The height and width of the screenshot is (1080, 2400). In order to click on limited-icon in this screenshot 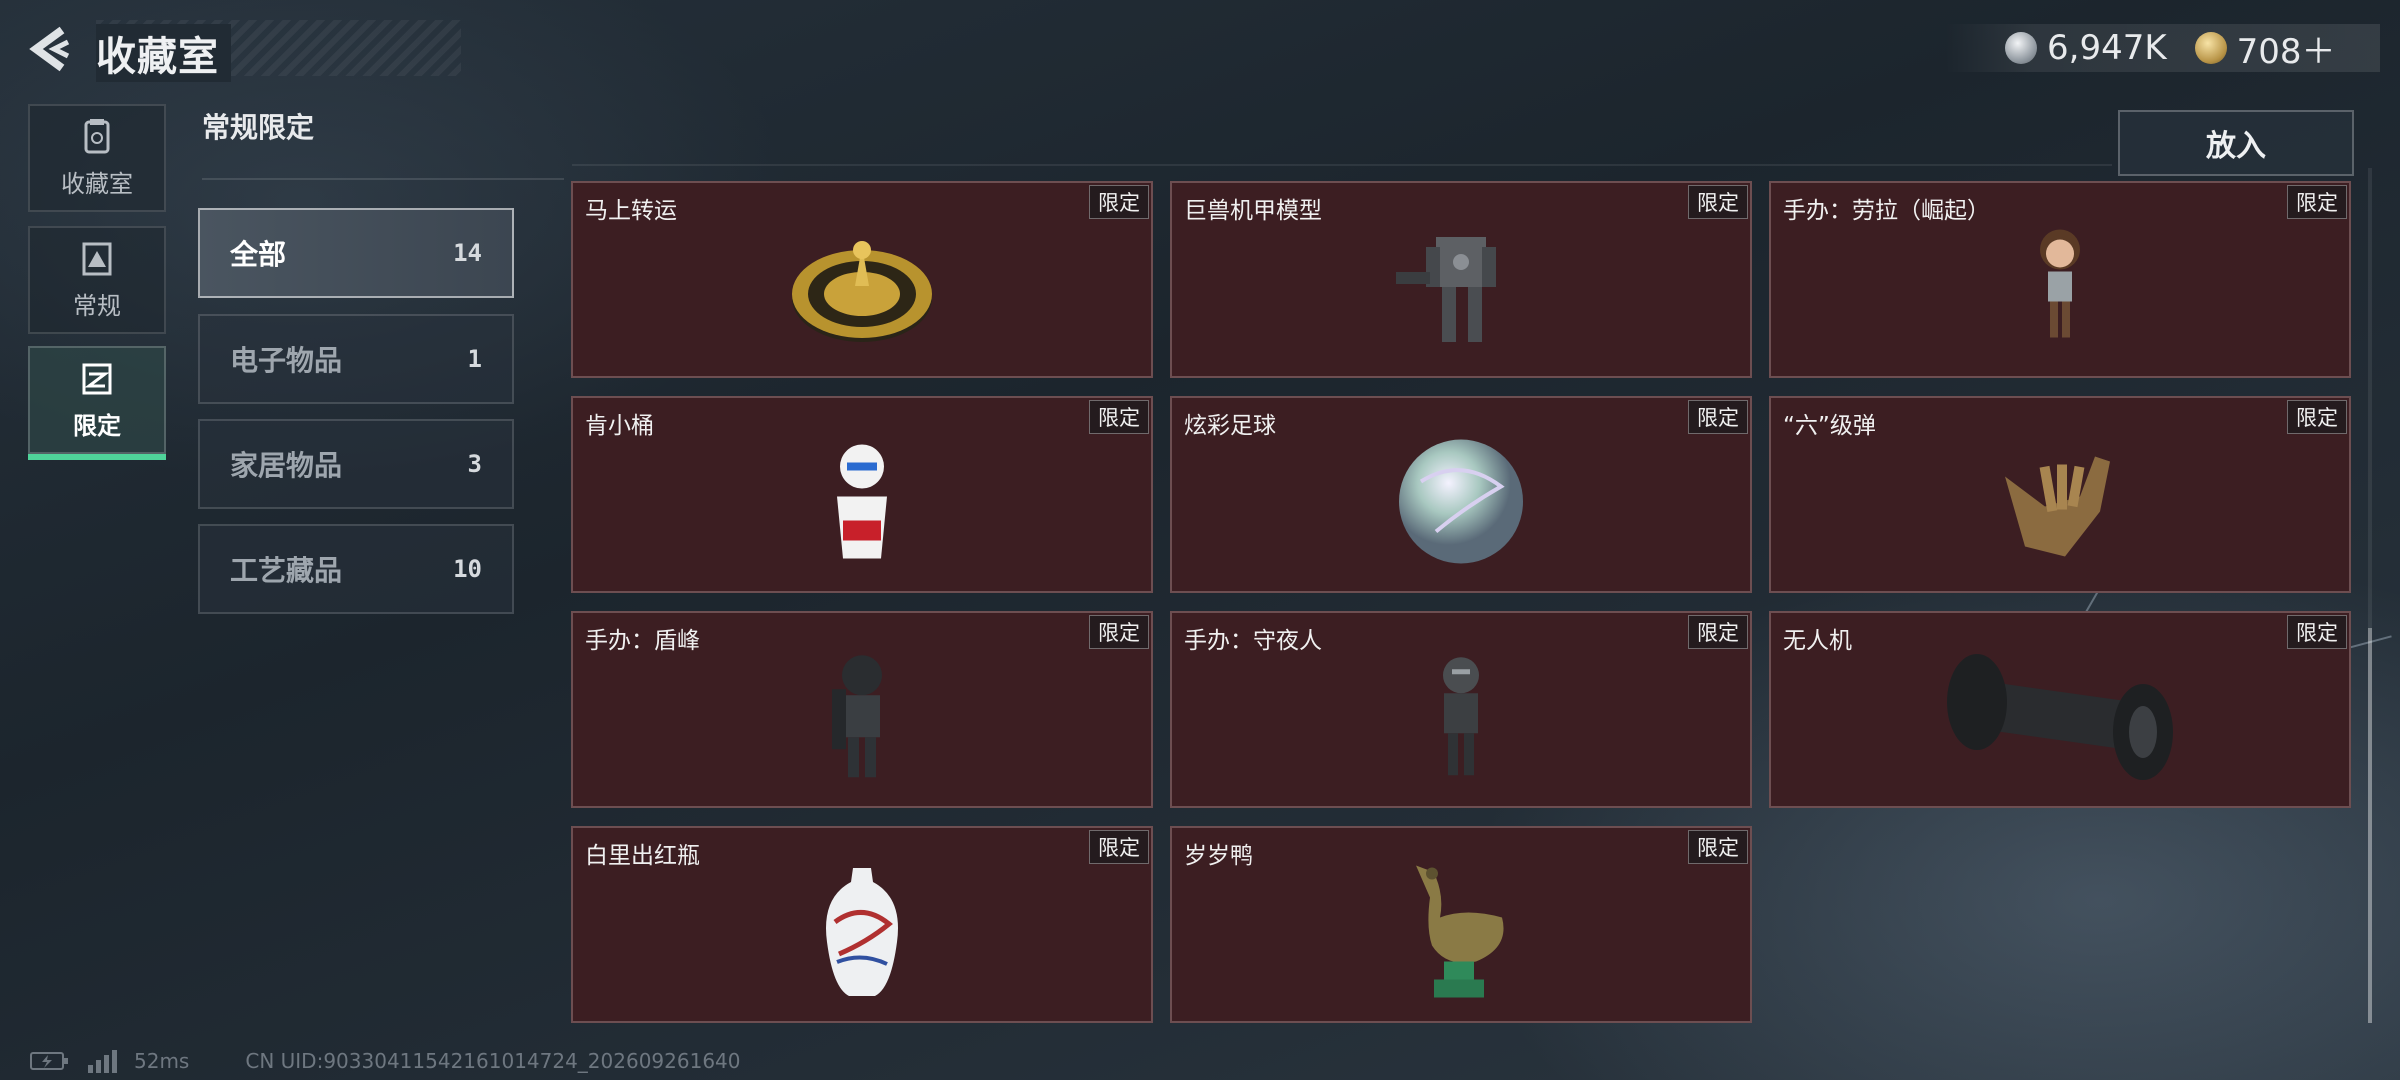, I will do `click(97, 378)`.